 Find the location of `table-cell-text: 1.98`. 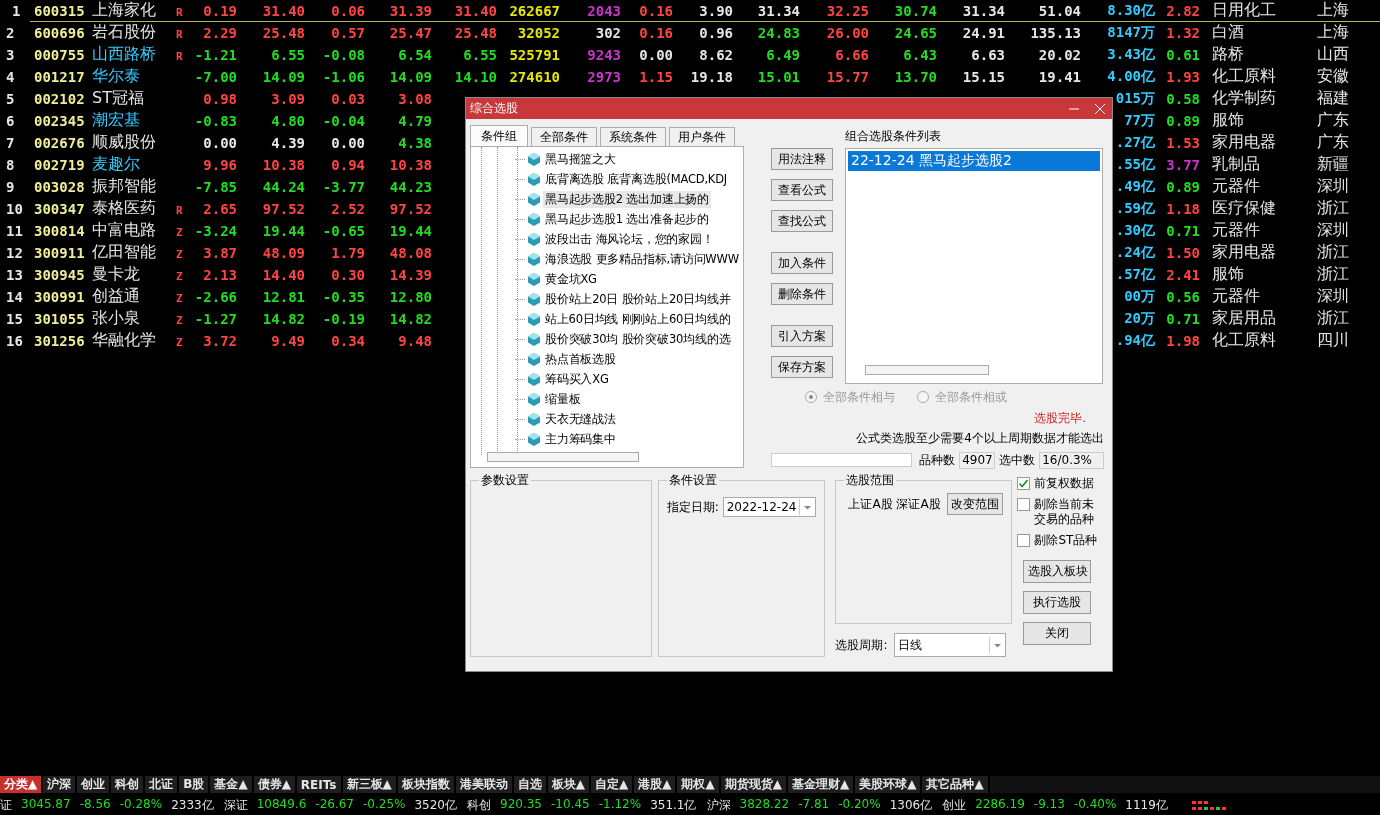

table-cell-text: 1.98 is located at coordinates (1182, 340).